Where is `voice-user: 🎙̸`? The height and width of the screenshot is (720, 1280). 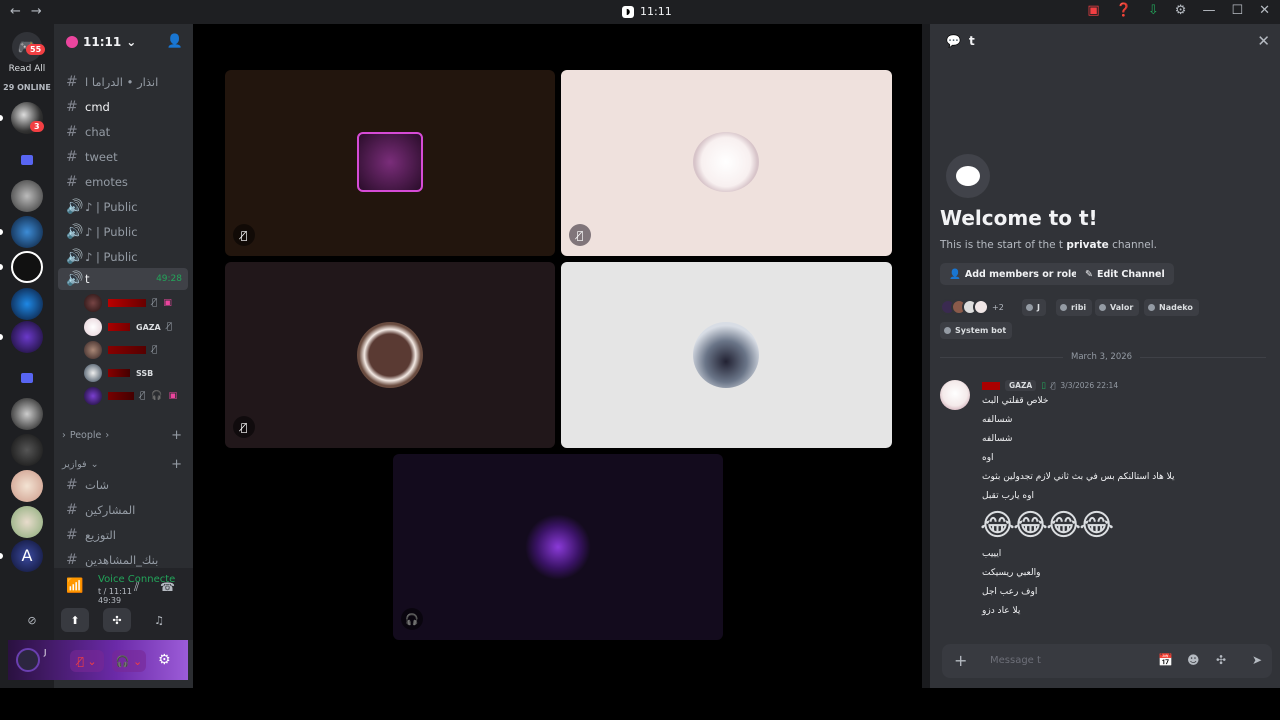
voice-user: 🎙̸ is located at coordinates (135, 350).